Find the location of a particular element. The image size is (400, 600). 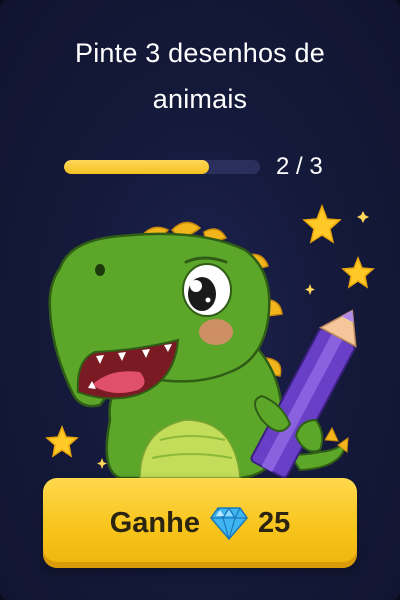

claim-reward-button: Ganhe 25 is located at coordinates (200, 523).